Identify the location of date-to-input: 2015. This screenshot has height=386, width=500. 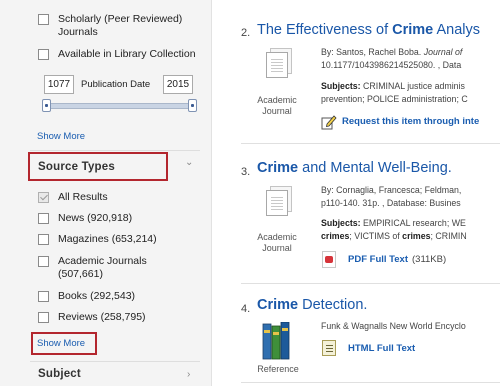
(178, 84).